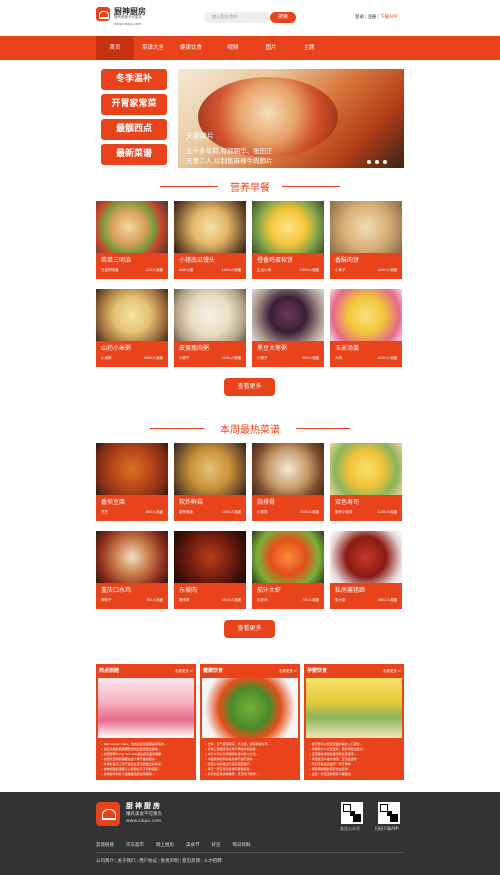  What do you see at coordinates (269, 589) in the screenshot?
I see `recipe-name: 茄汁大虾` at bounding box center [269, 589].